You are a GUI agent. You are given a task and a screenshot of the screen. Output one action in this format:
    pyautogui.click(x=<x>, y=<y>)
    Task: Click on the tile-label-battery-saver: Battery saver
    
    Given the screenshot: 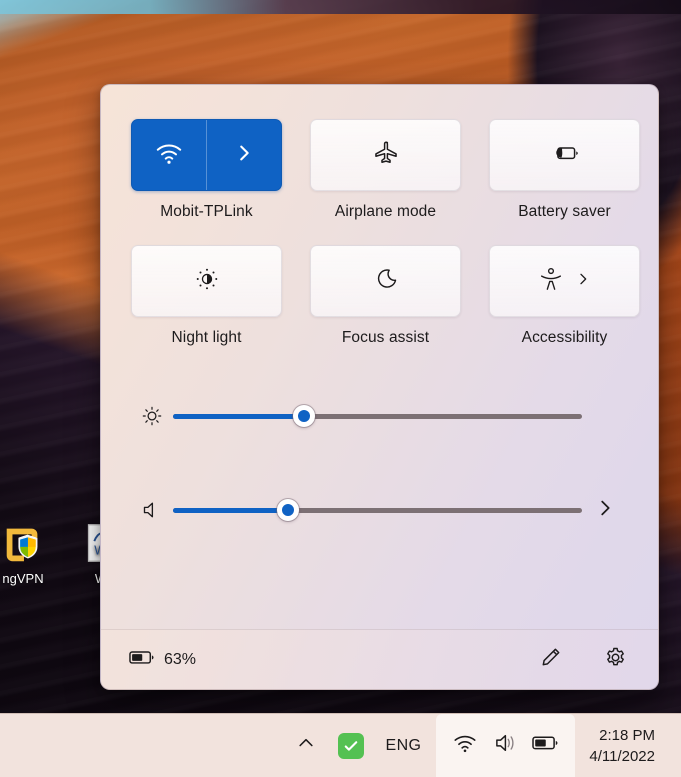 What is the action you would take?
    pyautogui.click(x=564, y=211)
    